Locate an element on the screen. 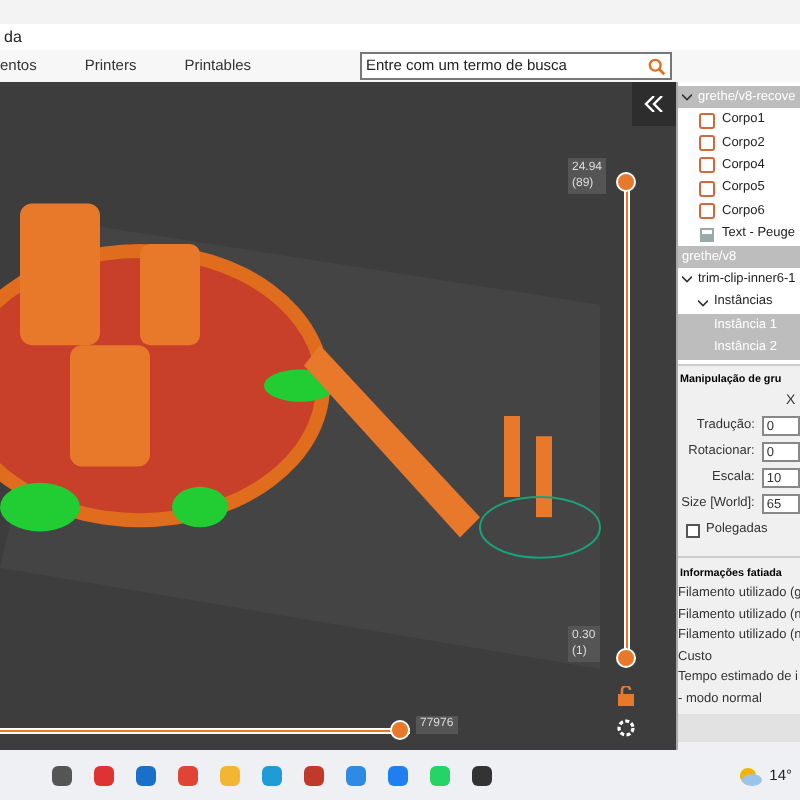 Image resolution: width=800 pixels, height=800 pixels. text-part-icon is located at coordinates (707, 234).